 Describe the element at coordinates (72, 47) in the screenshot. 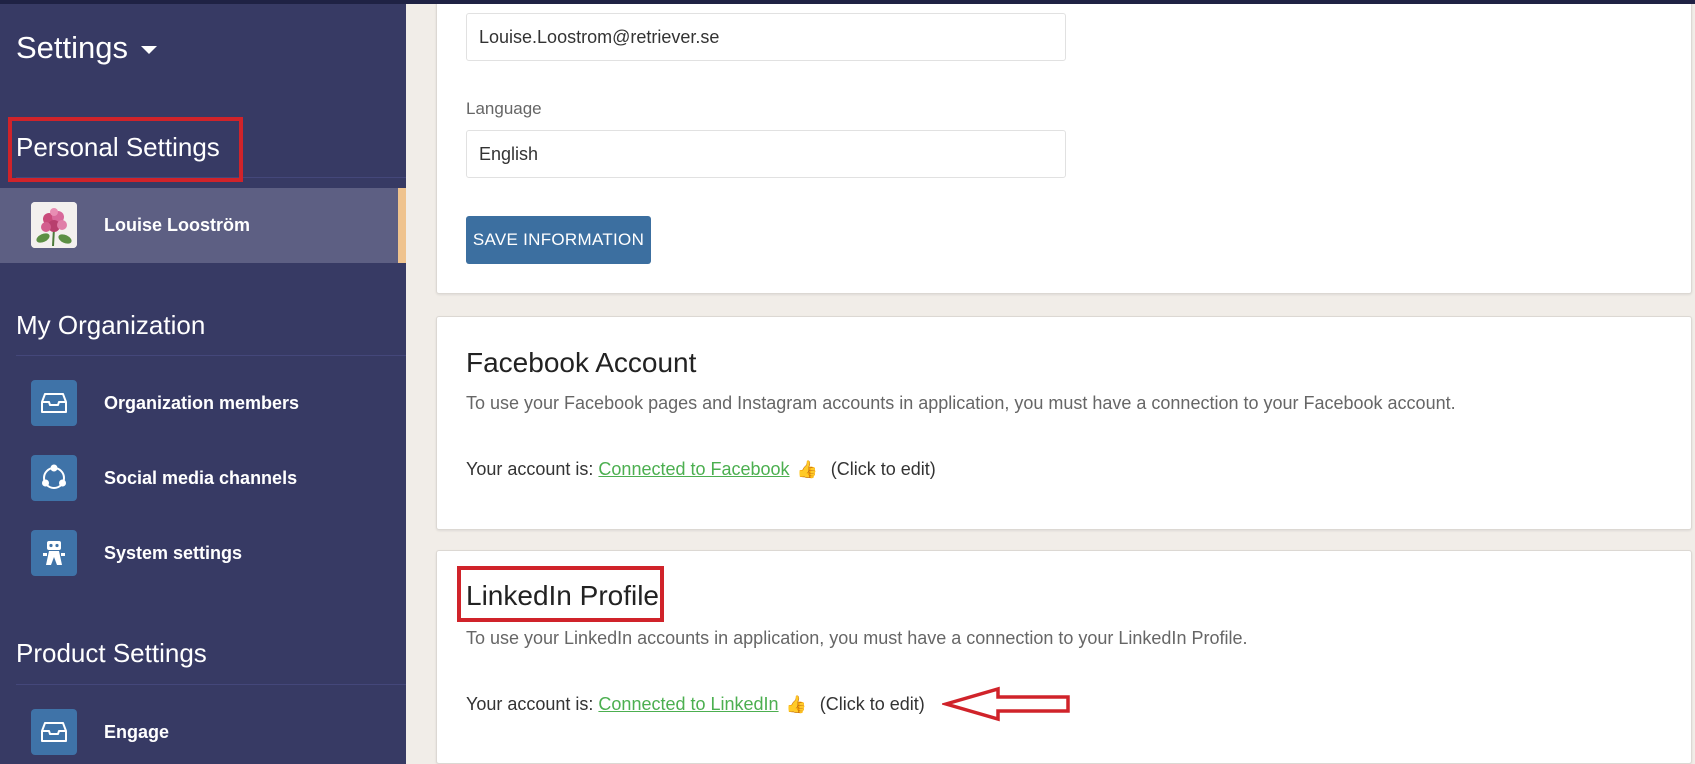

I see `app-title: Settings` at that location.